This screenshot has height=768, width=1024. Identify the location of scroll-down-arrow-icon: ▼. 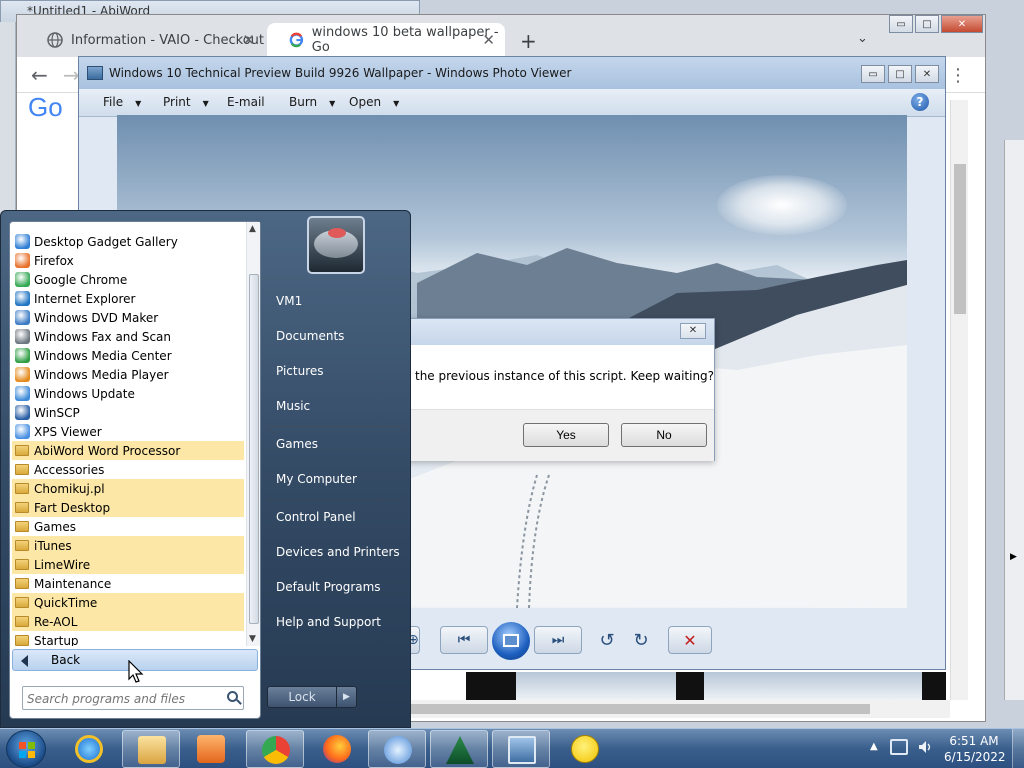
(252, 639).